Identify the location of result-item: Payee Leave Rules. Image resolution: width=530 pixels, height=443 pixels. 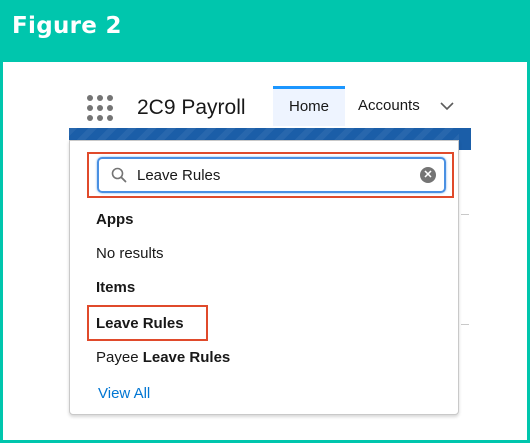
(163, 357).